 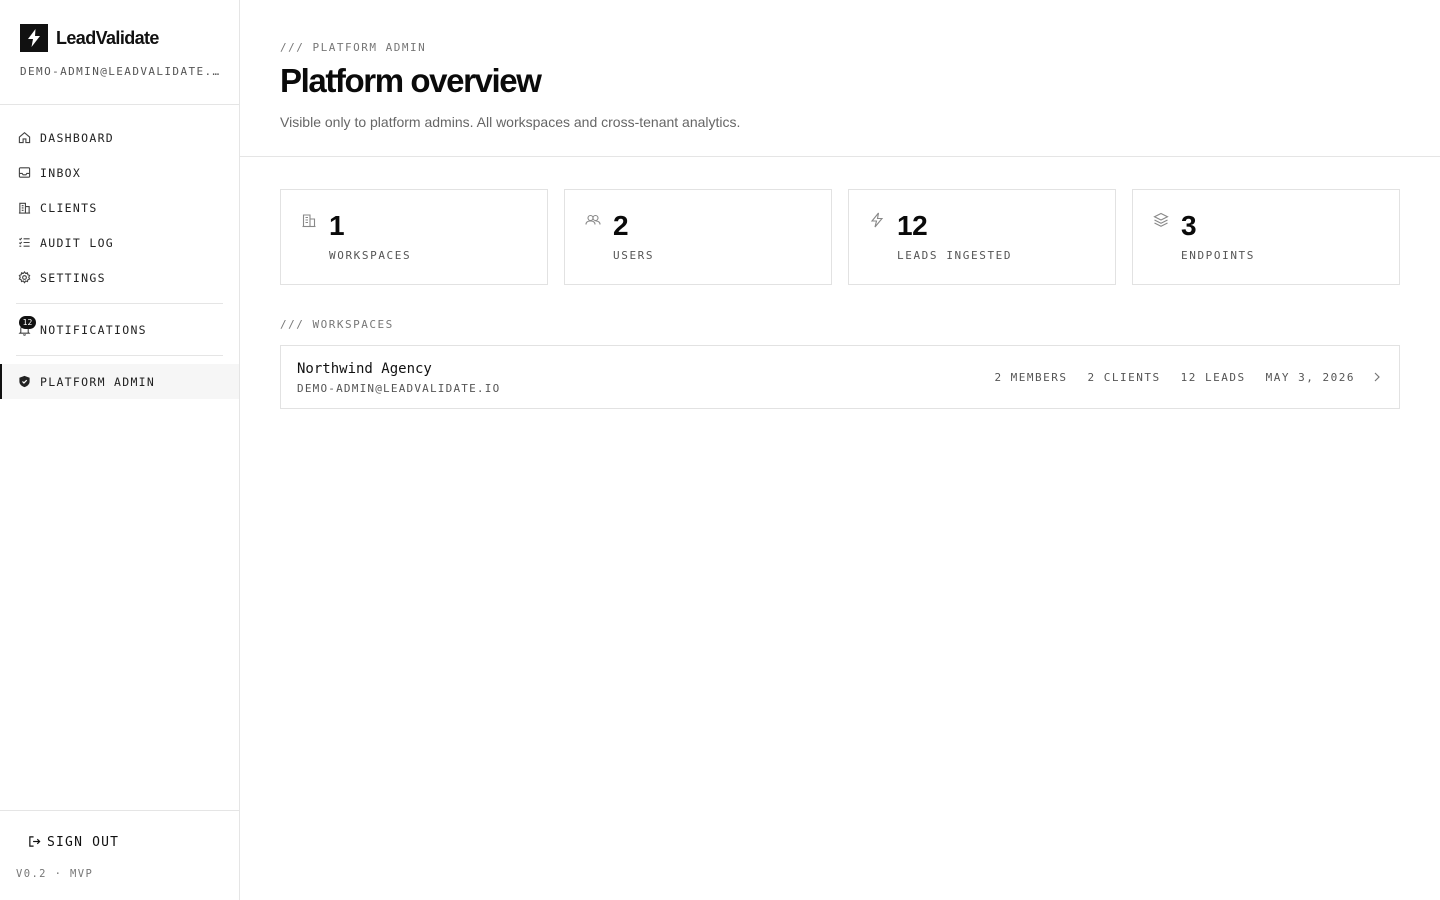 What do you see at coordinates (955, 255) in the screenshot?
I see `stat-label: LEADS INGESTED` at bounding box center [955, 255].